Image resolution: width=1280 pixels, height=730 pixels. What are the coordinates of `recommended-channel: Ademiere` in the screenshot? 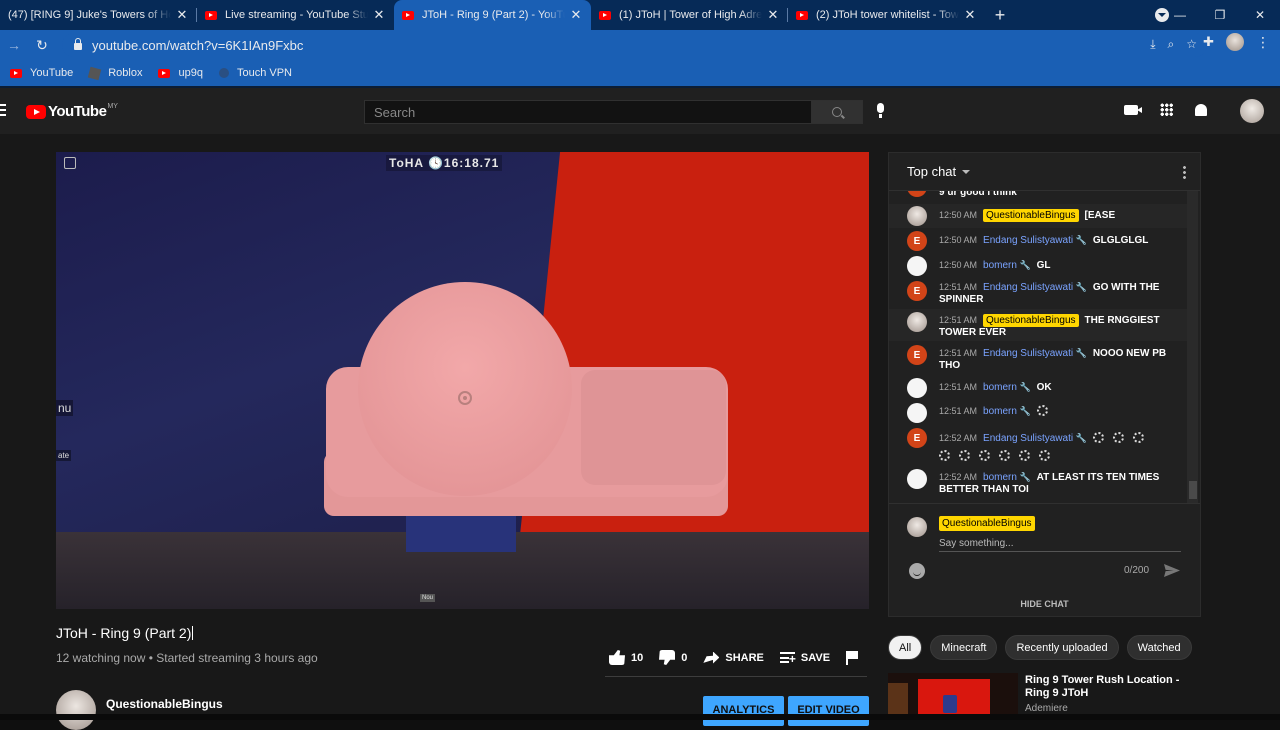 It's located at (1046, 708).